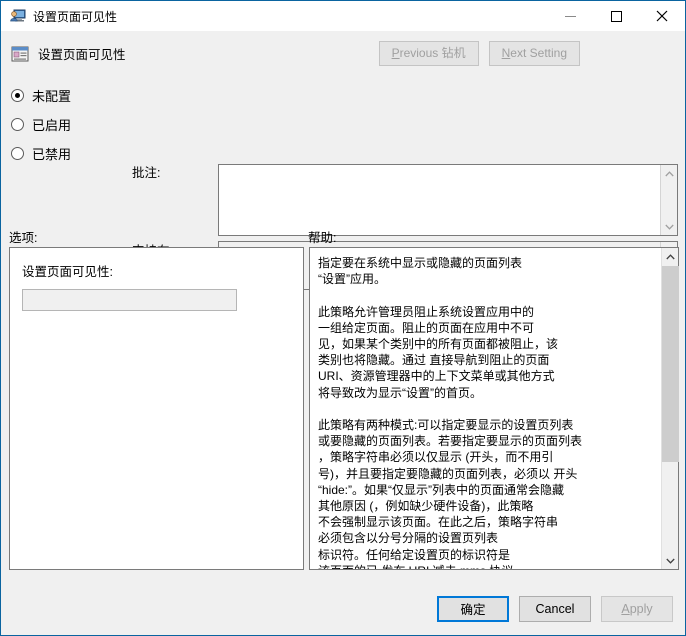 The height and width of the screenshot is (636, 686). I want to click on maximize-button, so click(616, 16).